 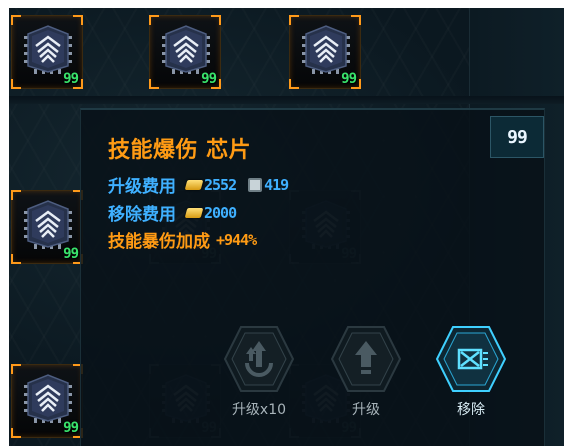 I want to click on chip-title: 技能爆伤 芯片, so click(x=180, y=150).